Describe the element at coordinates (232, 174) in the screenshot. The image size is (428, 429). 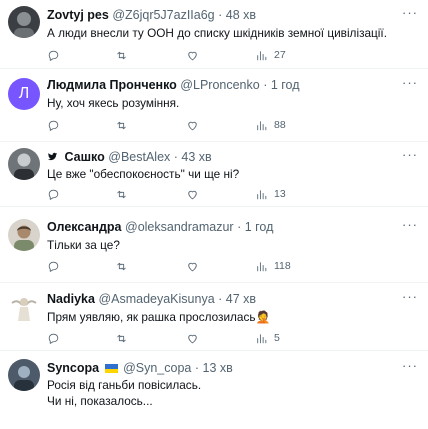
I see `tweet-text: Це вже "обеспокоєность" чи ще ні?` at that location.